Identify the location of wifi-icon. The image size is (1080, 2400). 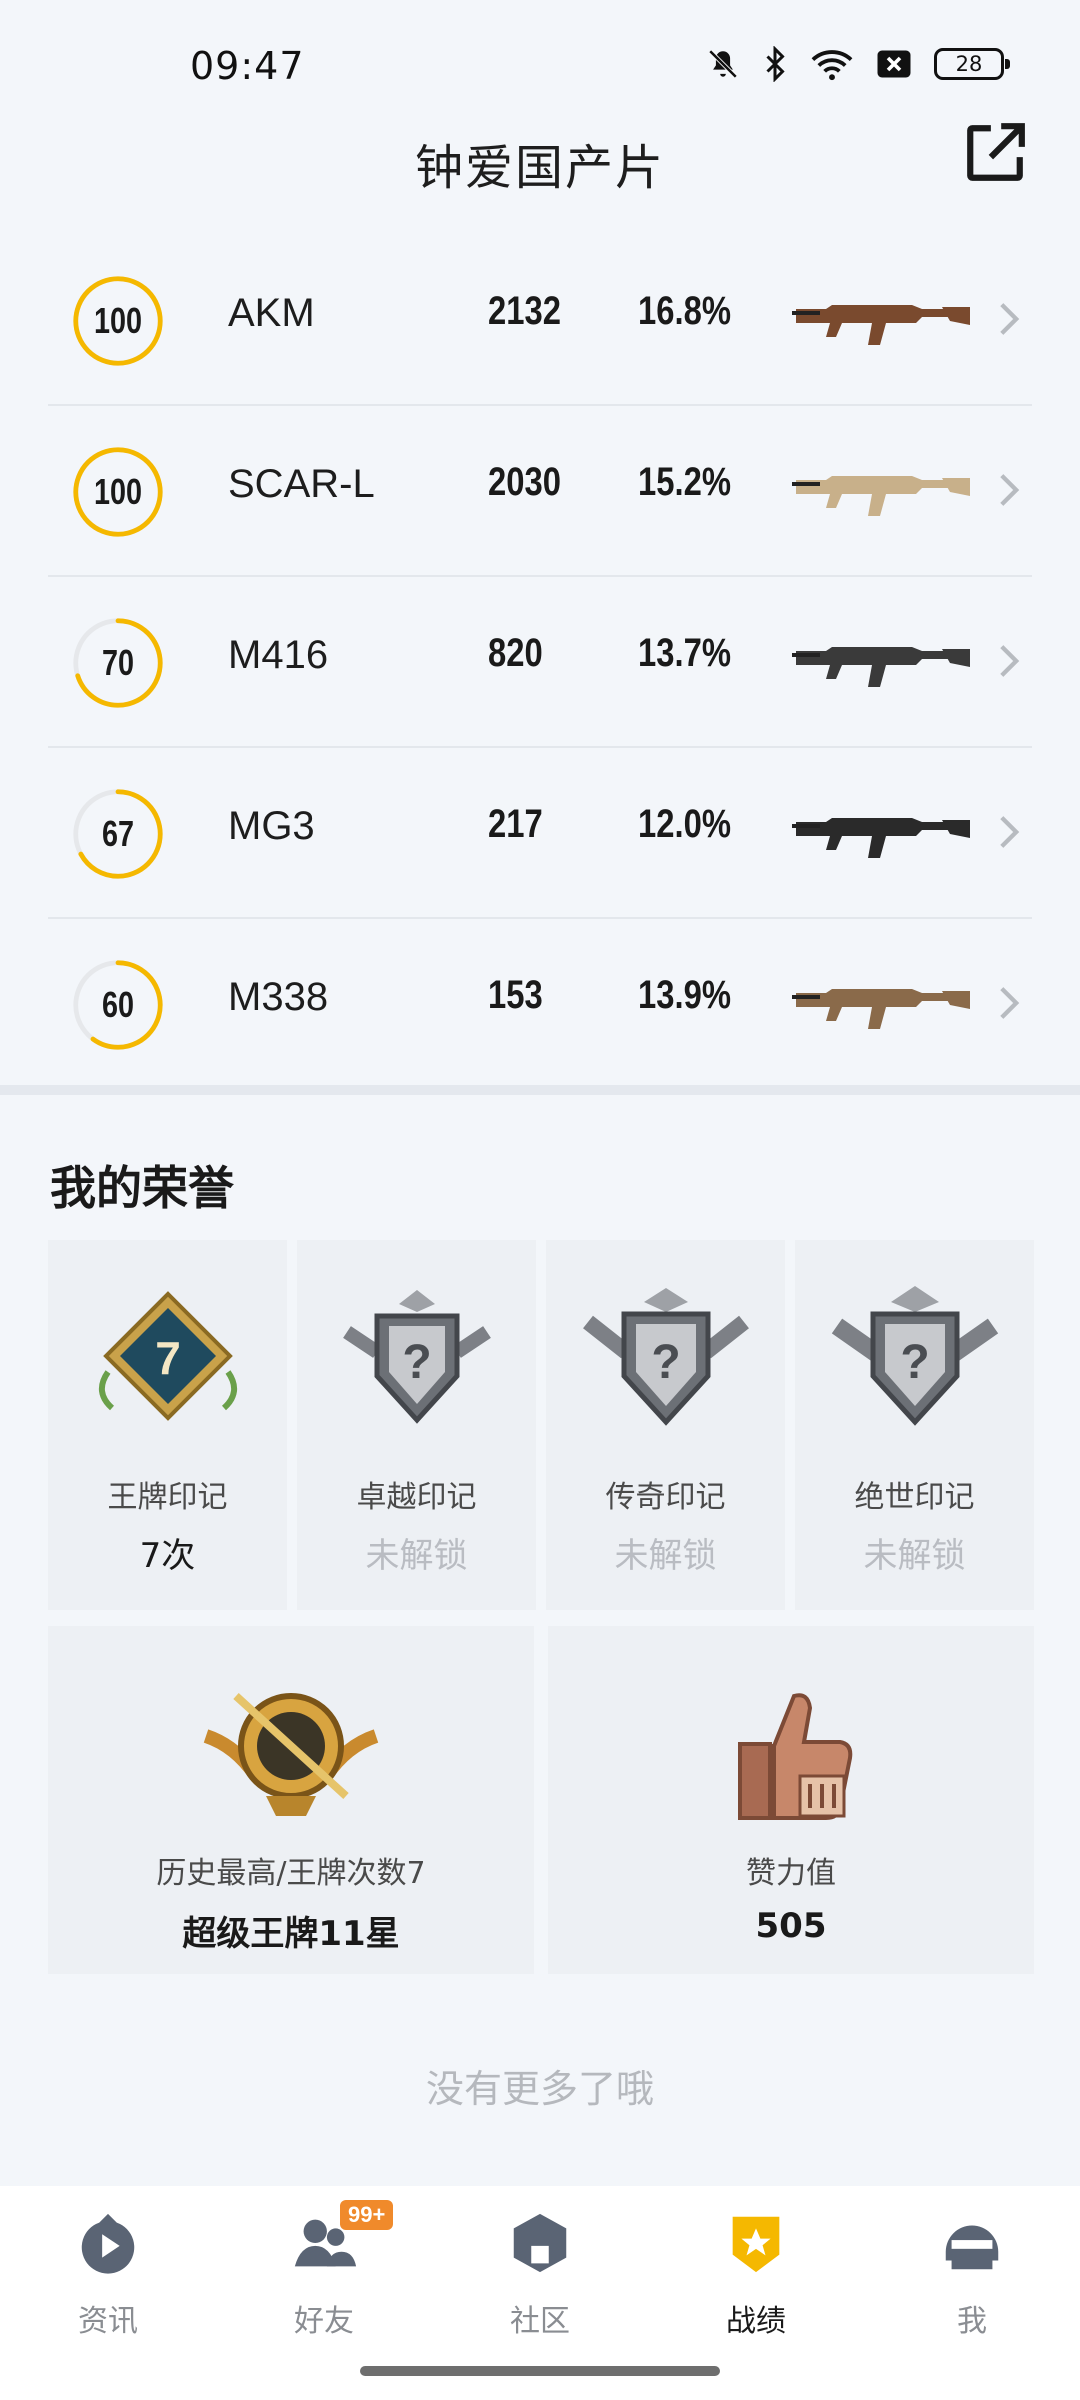
(832, 65).